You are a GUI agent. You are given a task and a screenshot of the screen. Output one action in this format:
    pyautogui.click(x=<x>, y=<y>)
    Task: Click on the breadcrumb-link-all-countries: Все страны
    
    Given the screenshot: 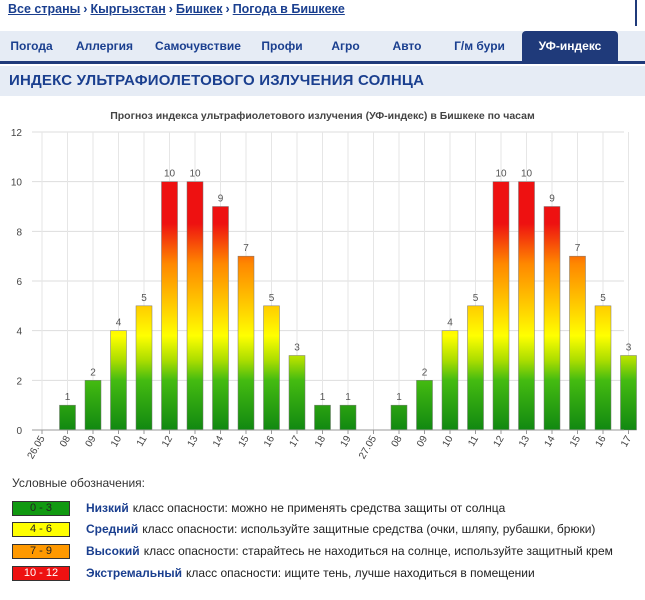 What is the action you would take?
    pyautogui.click(x=44, y=9)
    